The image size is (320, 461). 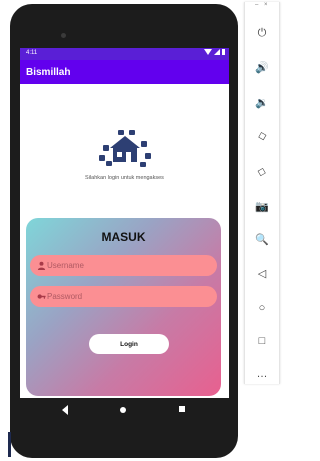 What do you see at coordinates (124, 72) in the screenshot?
I see `app-bar: Bismillah` at bounding box center [124, 72].